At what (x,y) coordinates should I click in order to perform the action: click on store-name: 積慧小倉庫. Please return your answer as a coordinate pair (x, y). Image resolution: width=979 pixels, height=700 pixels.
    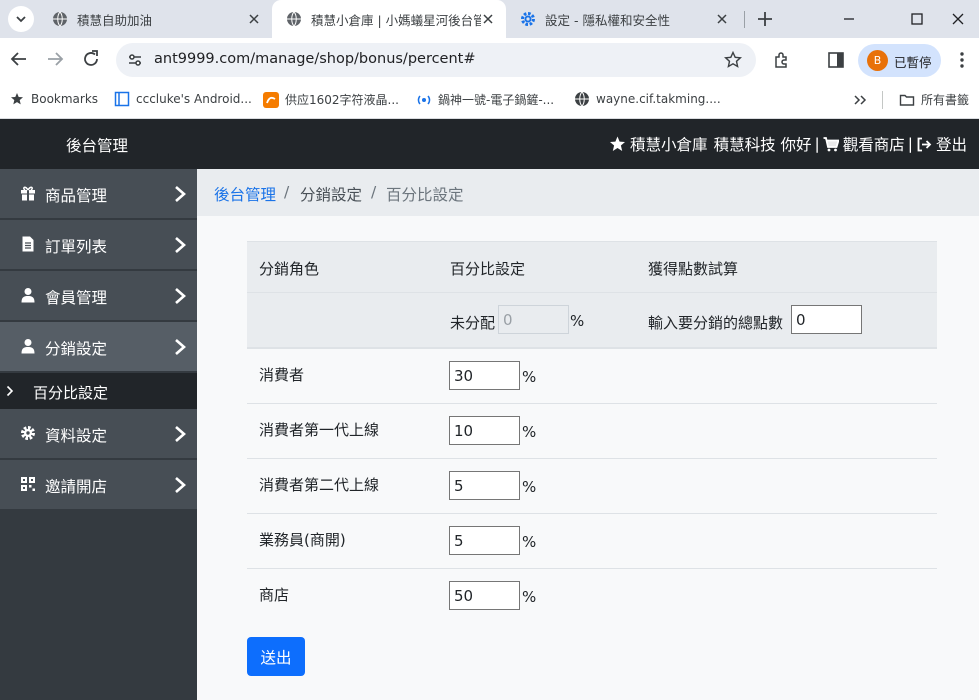
    Looking at the image, I should click on (669, 144).